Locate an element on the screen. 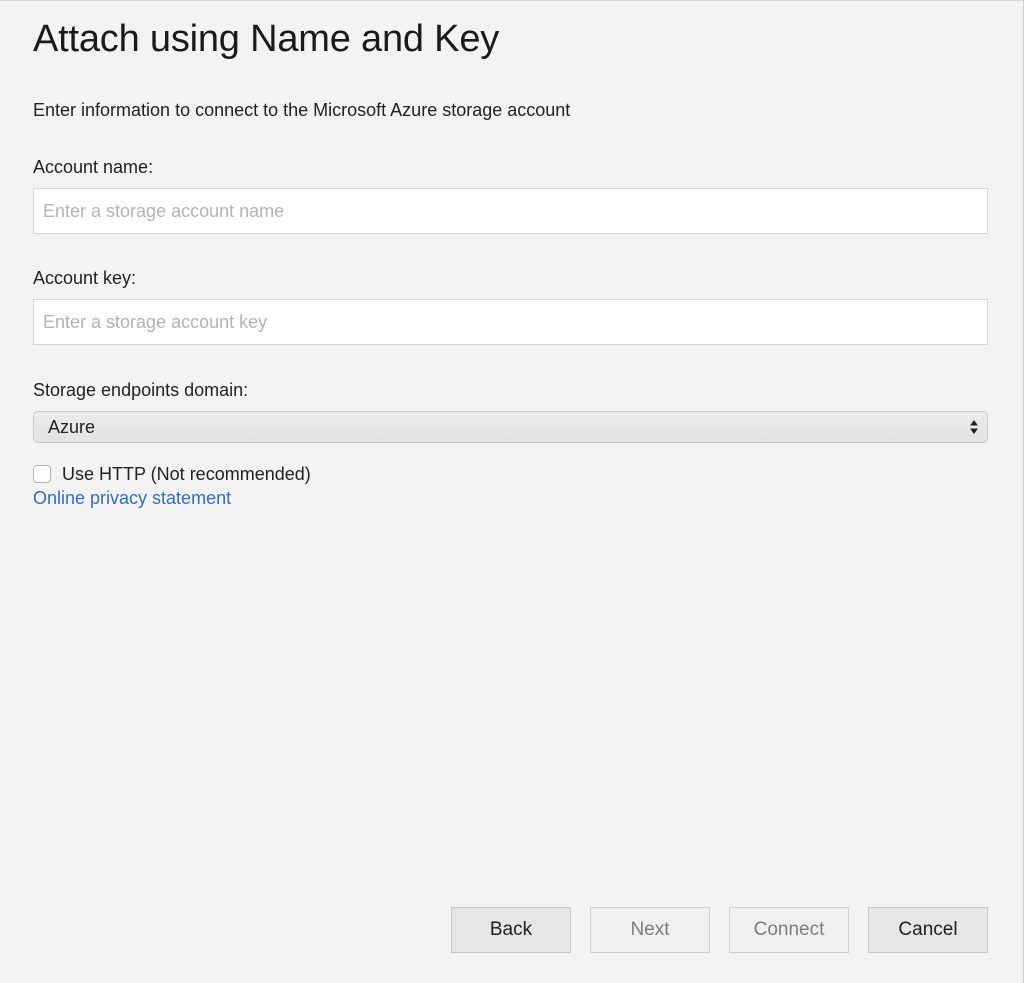 This screenshot has height=983, width=1024. account-name-input is located at coordinates (510, 211).